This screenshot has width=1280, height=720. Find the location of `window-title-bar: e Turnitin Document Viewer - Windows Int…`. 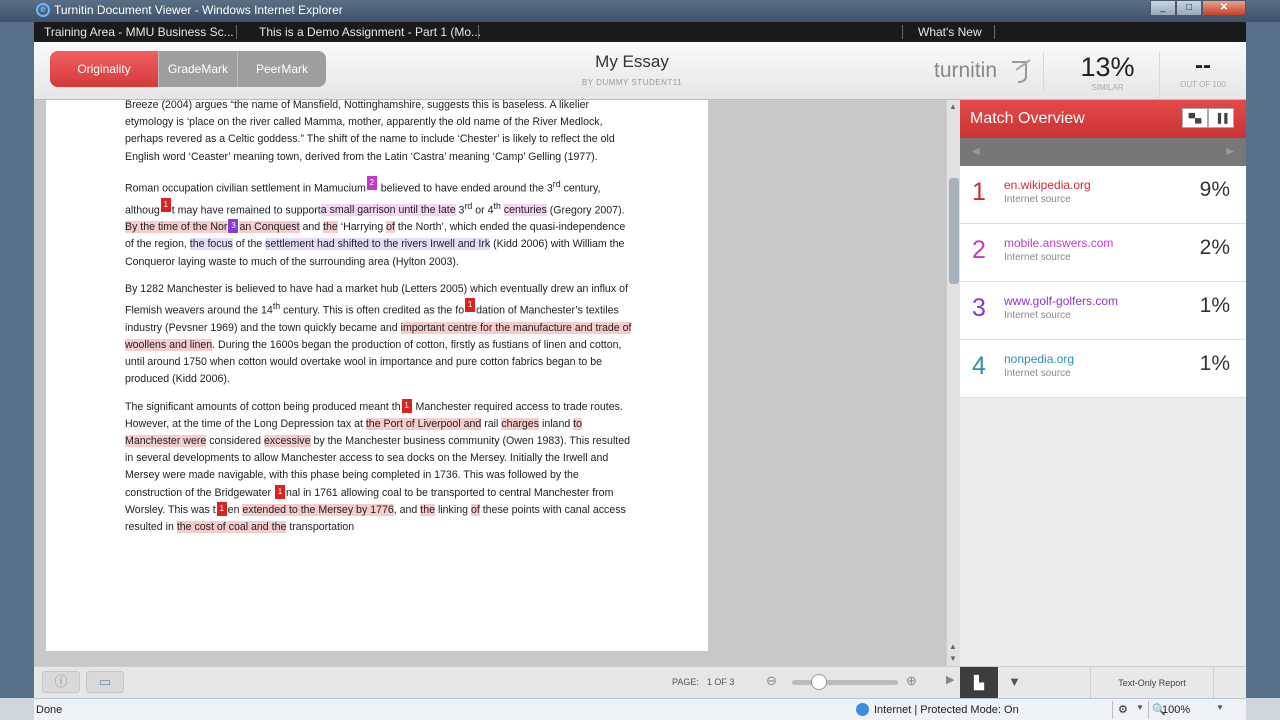

window-title-bar: e Turnitin Document Viewer - Windows Int… is located at coordinates (640, 11).